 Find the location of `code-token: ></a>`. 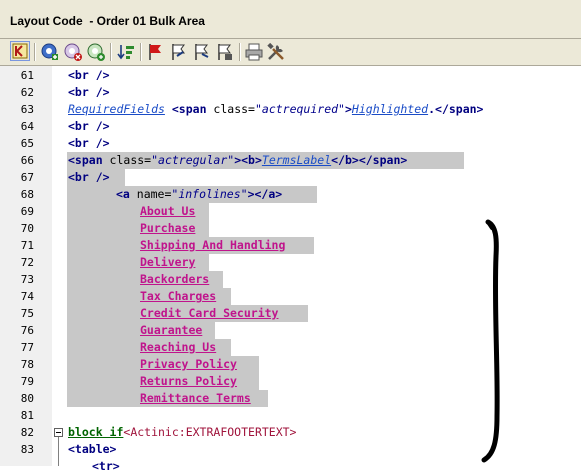

code-token: ></a> is located at coordinates (265, 194).